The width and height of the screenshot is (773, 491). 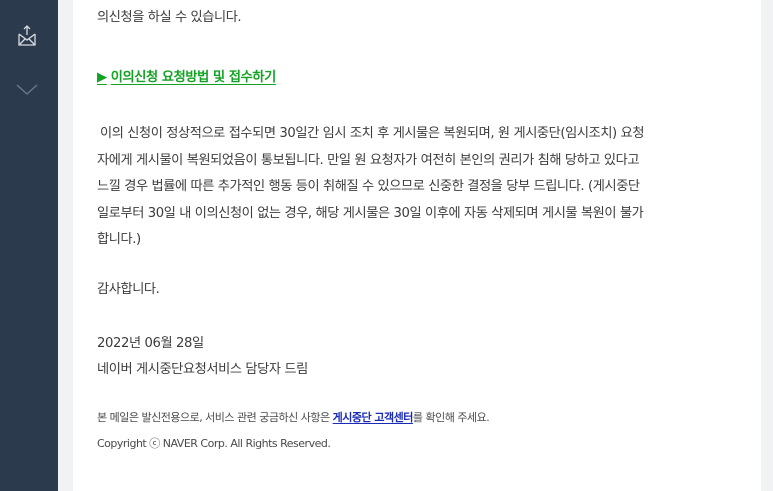 I want to click on envelope-export-icon, so click(x=27, y=36).